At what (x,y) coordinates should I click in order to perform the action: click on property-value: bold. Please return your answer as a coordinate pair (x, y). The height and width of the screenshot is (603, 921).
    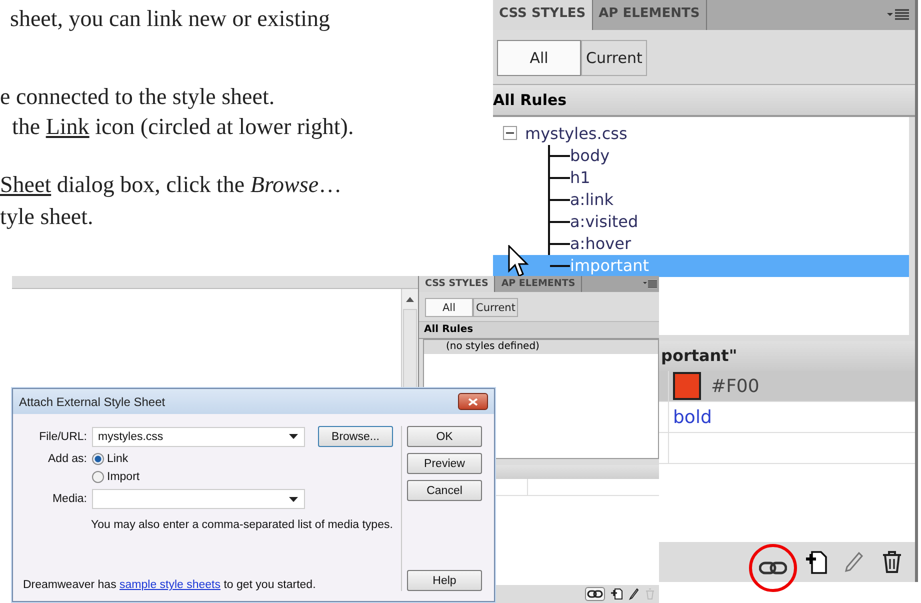
    Looking at the image, I should click on (692, 417).